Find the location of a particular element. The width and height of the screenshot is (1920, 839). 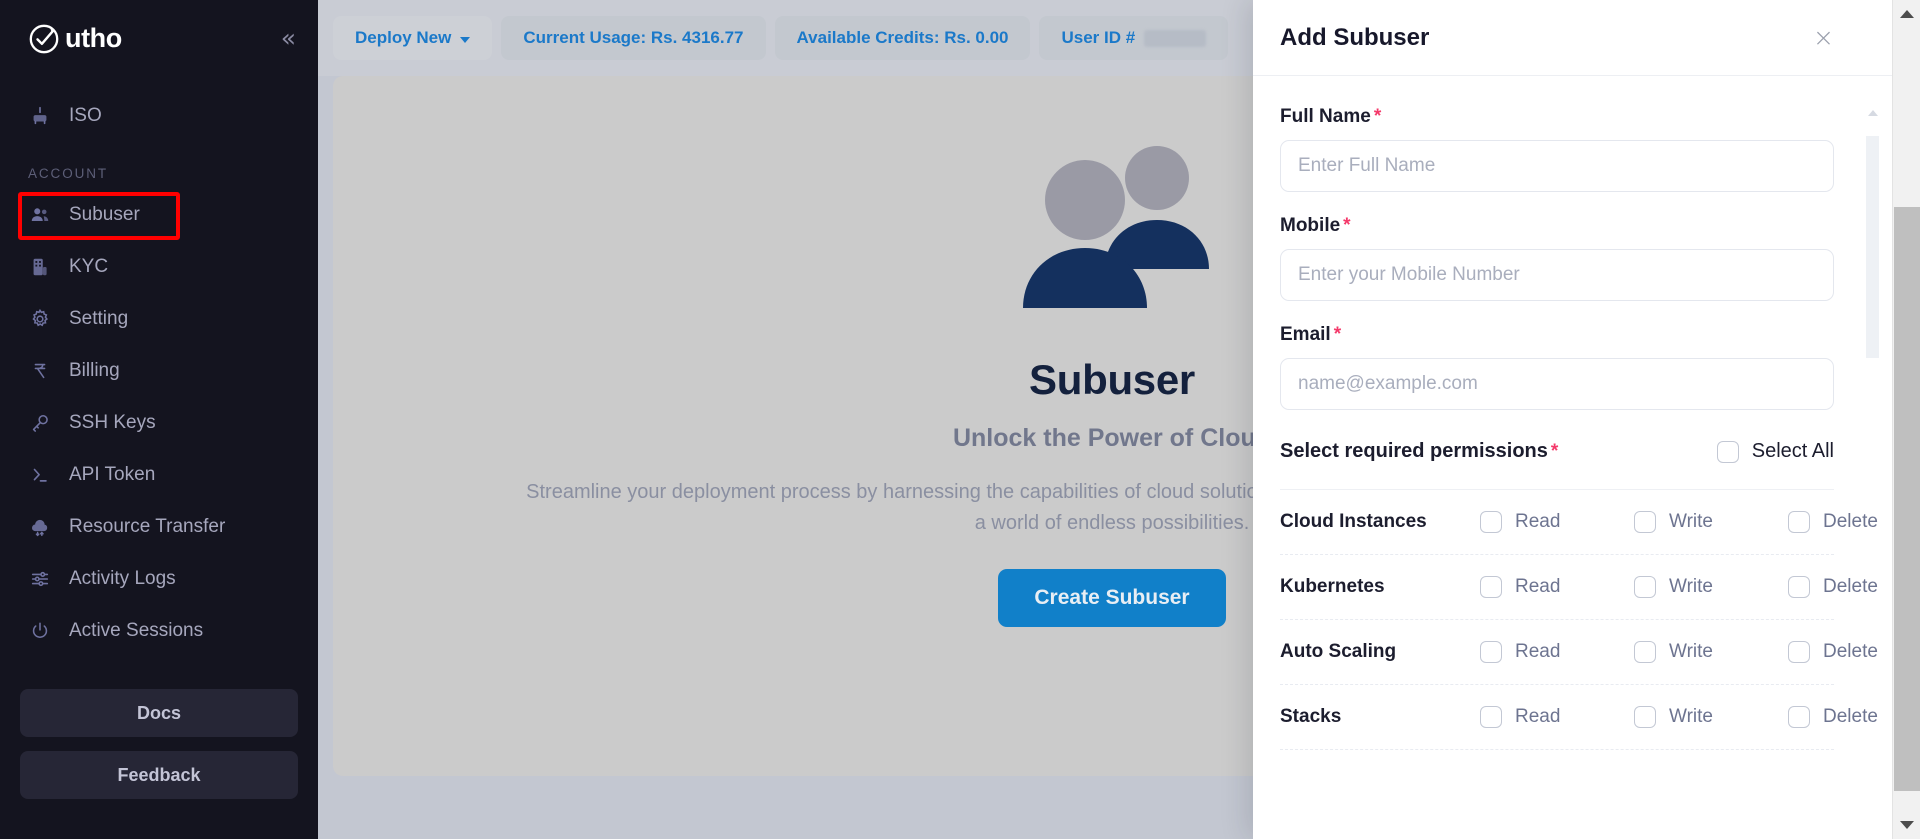

full-name-input is located at coordinates (1557, 166).